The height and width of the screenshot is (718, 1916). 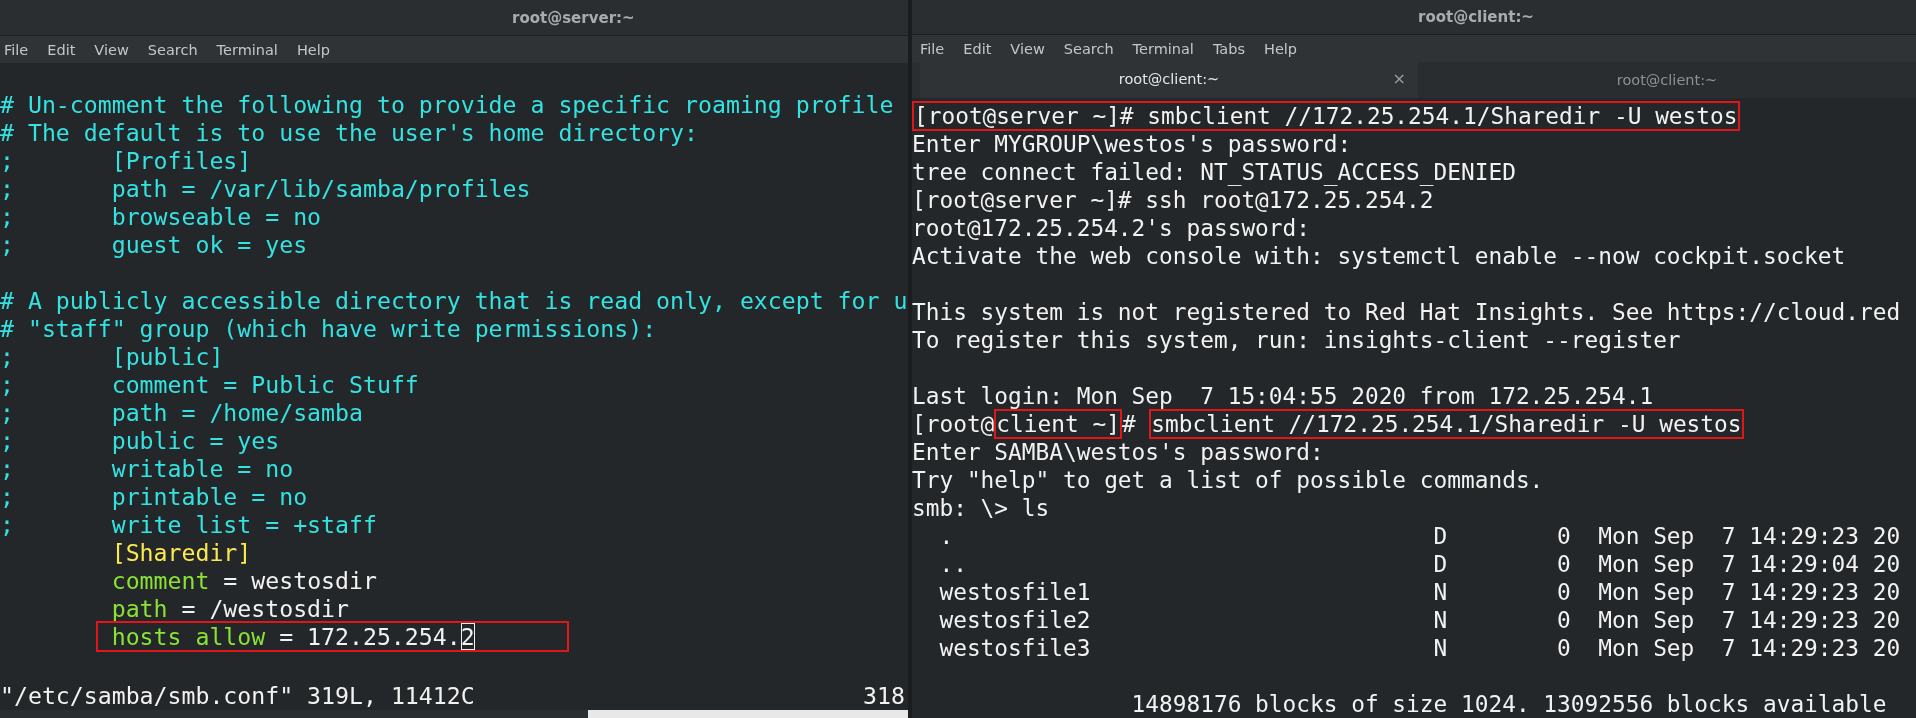 I want to click on code-text: ; comment = Public Stuff, so click(x=209, y=384).